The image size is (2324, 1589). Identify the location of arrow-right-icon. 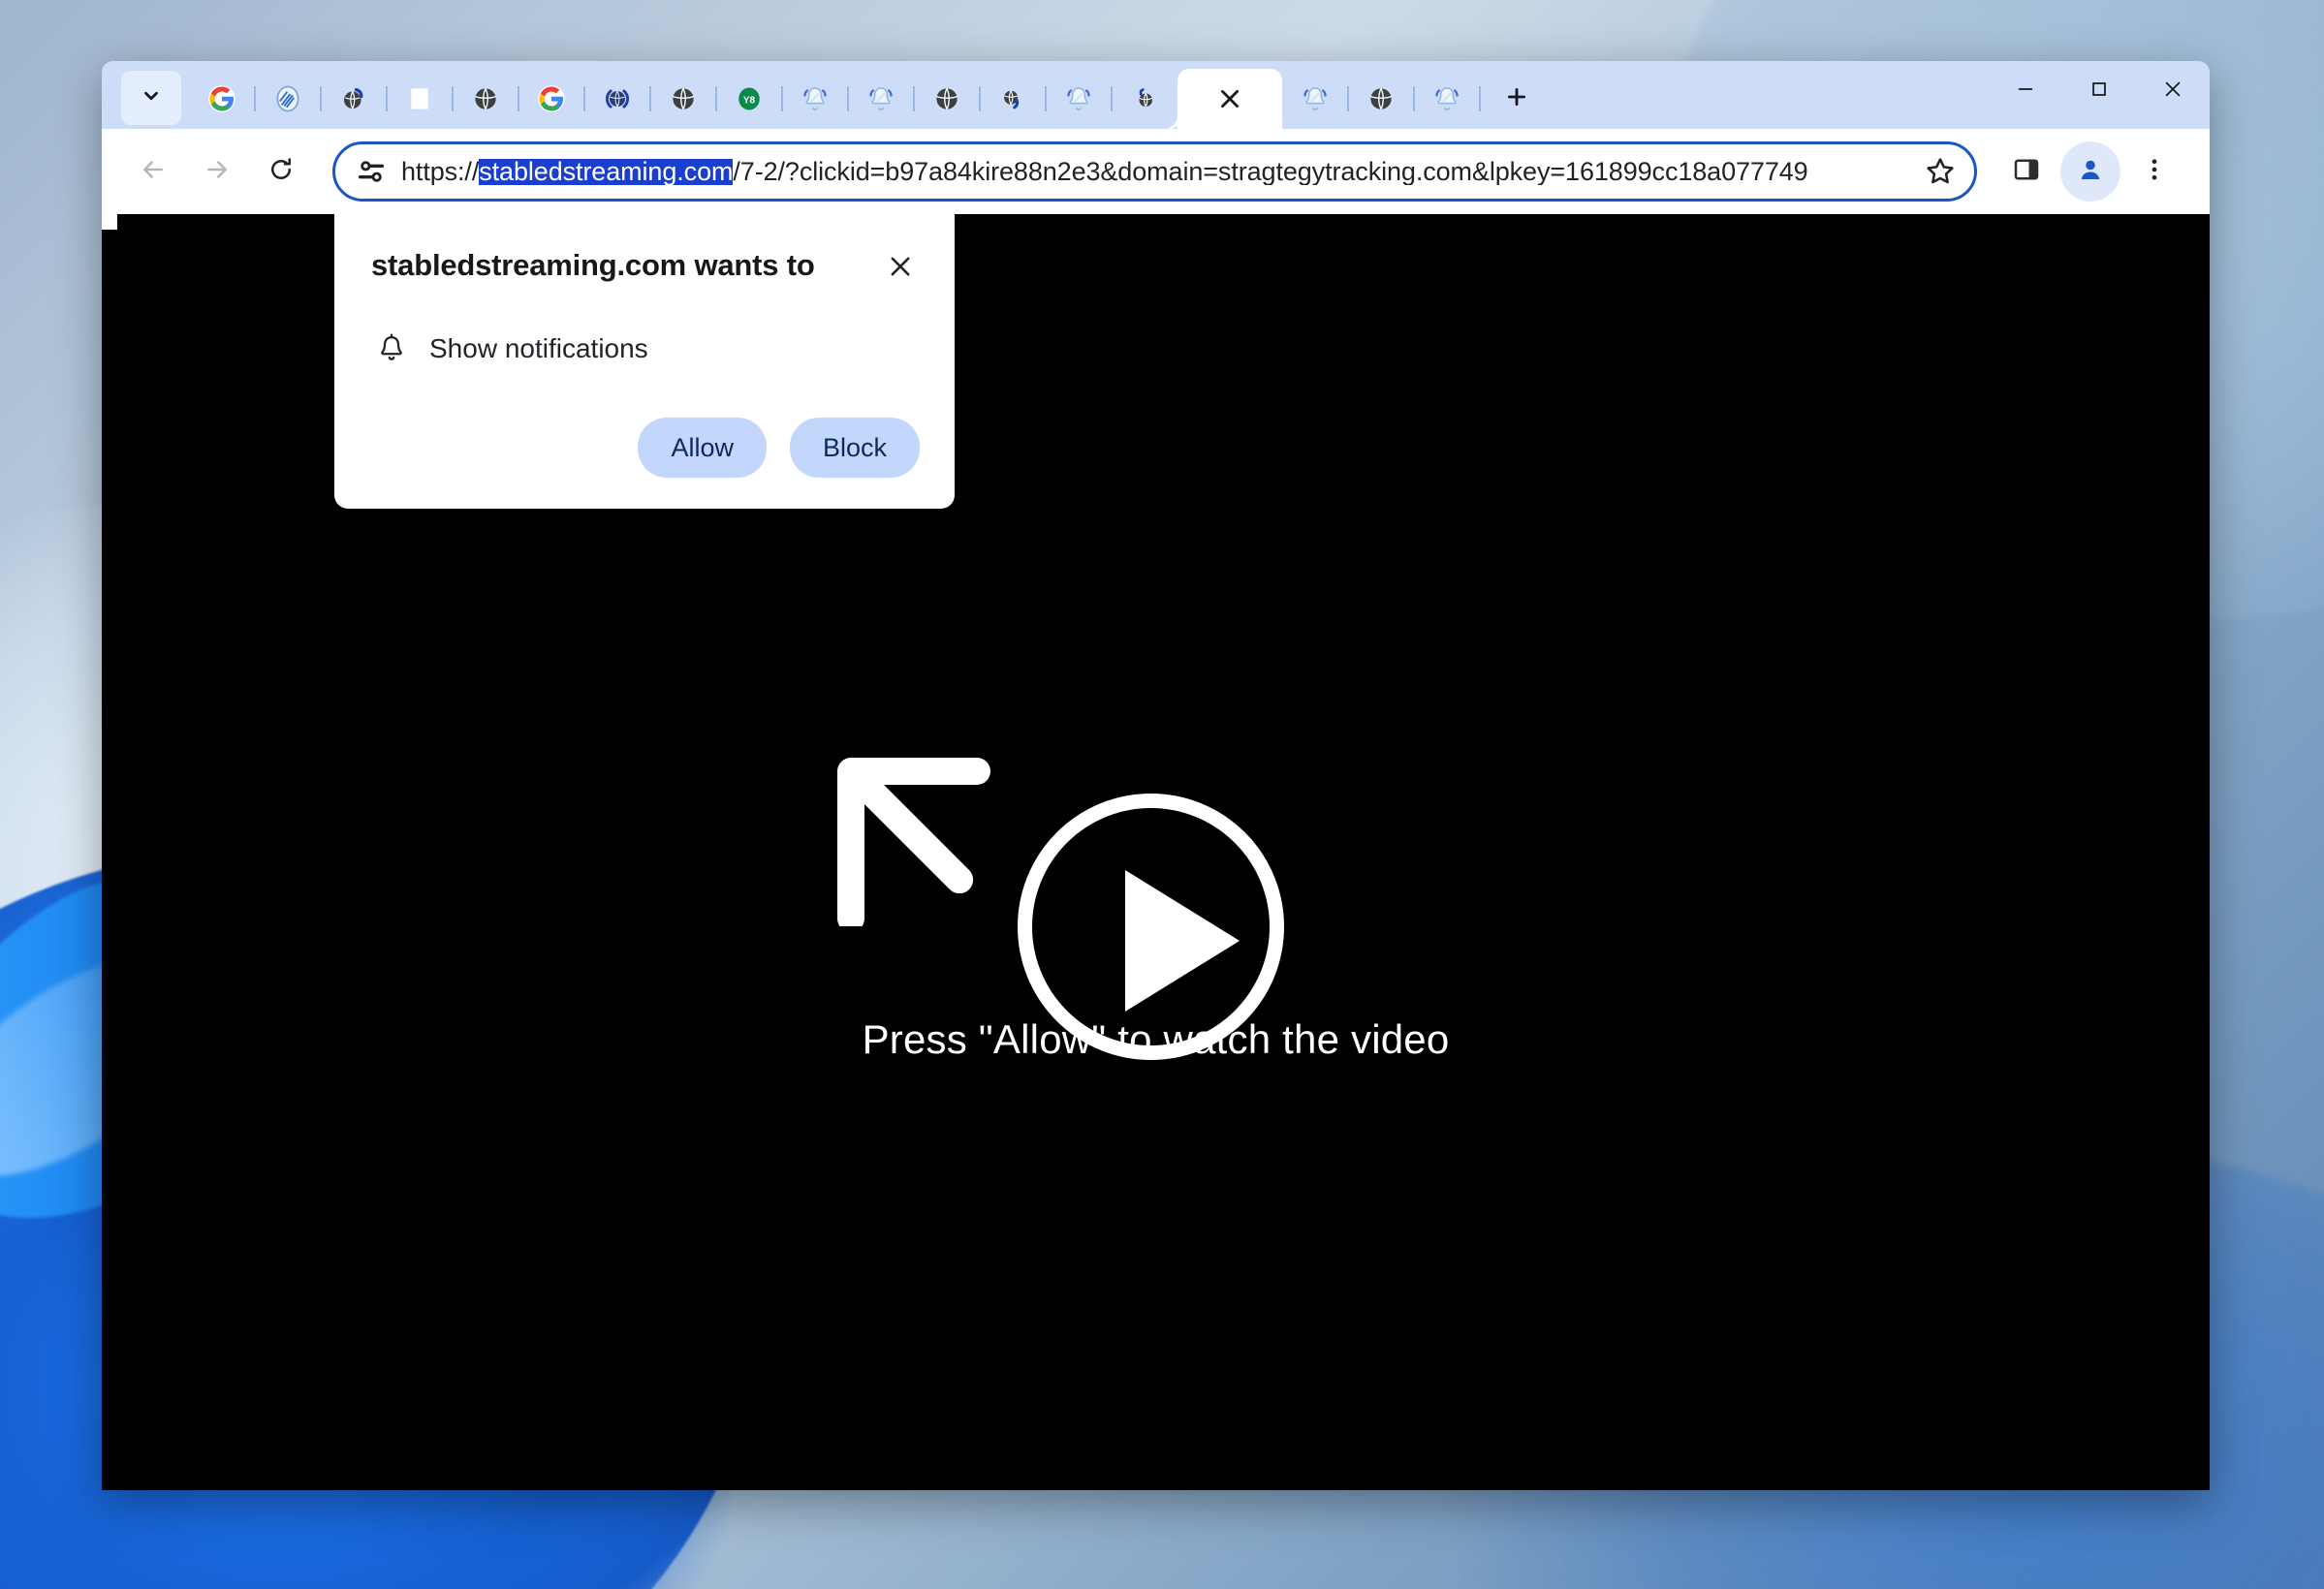
(218, 172).